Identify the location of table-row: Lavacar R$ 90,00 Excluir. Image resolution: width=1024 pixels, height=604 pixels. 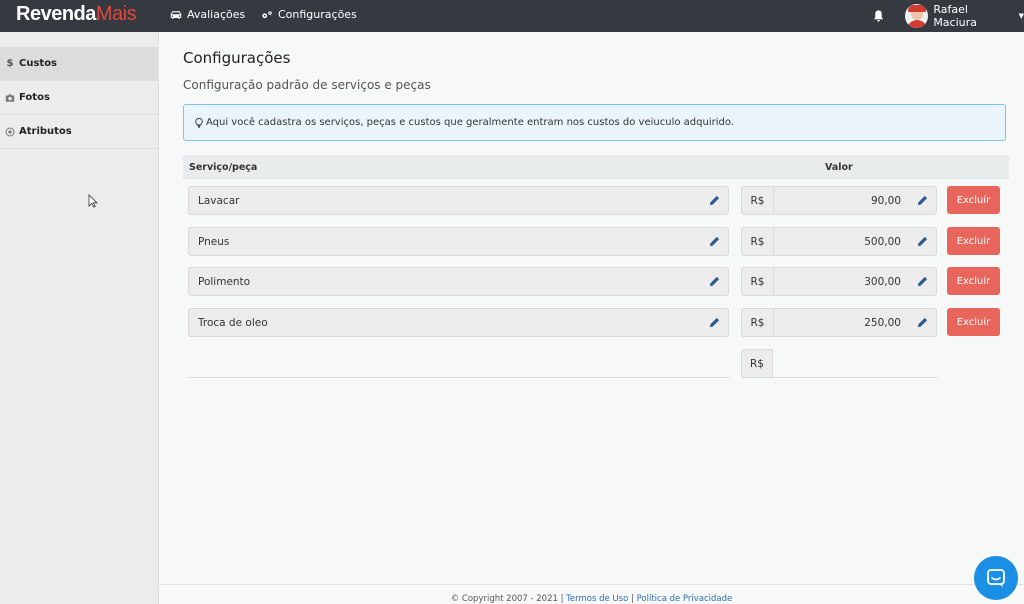
(596, 201).